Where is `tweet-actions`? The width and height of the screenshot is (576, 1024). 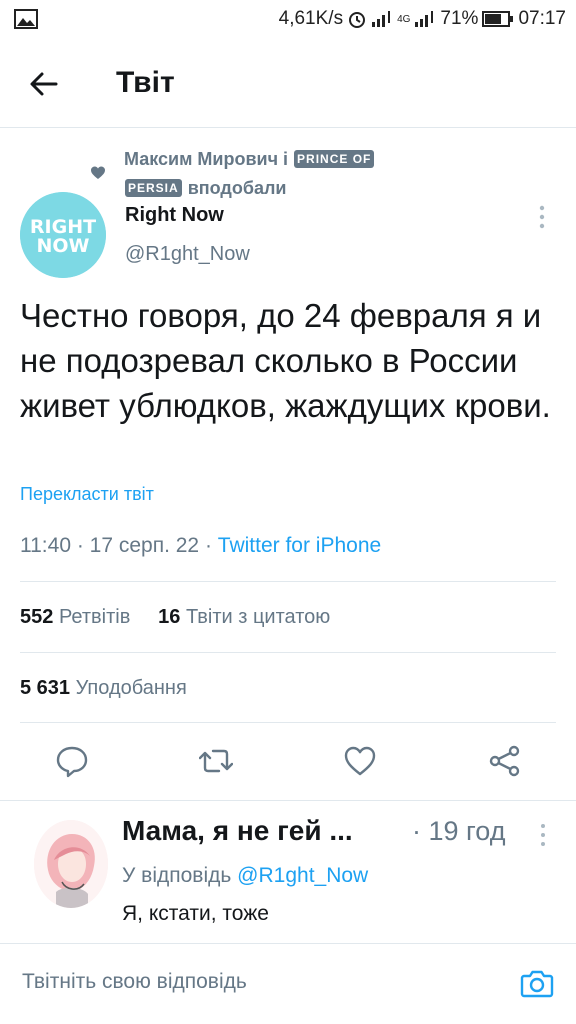 tweet-actions is located at coordinates (288, 763).